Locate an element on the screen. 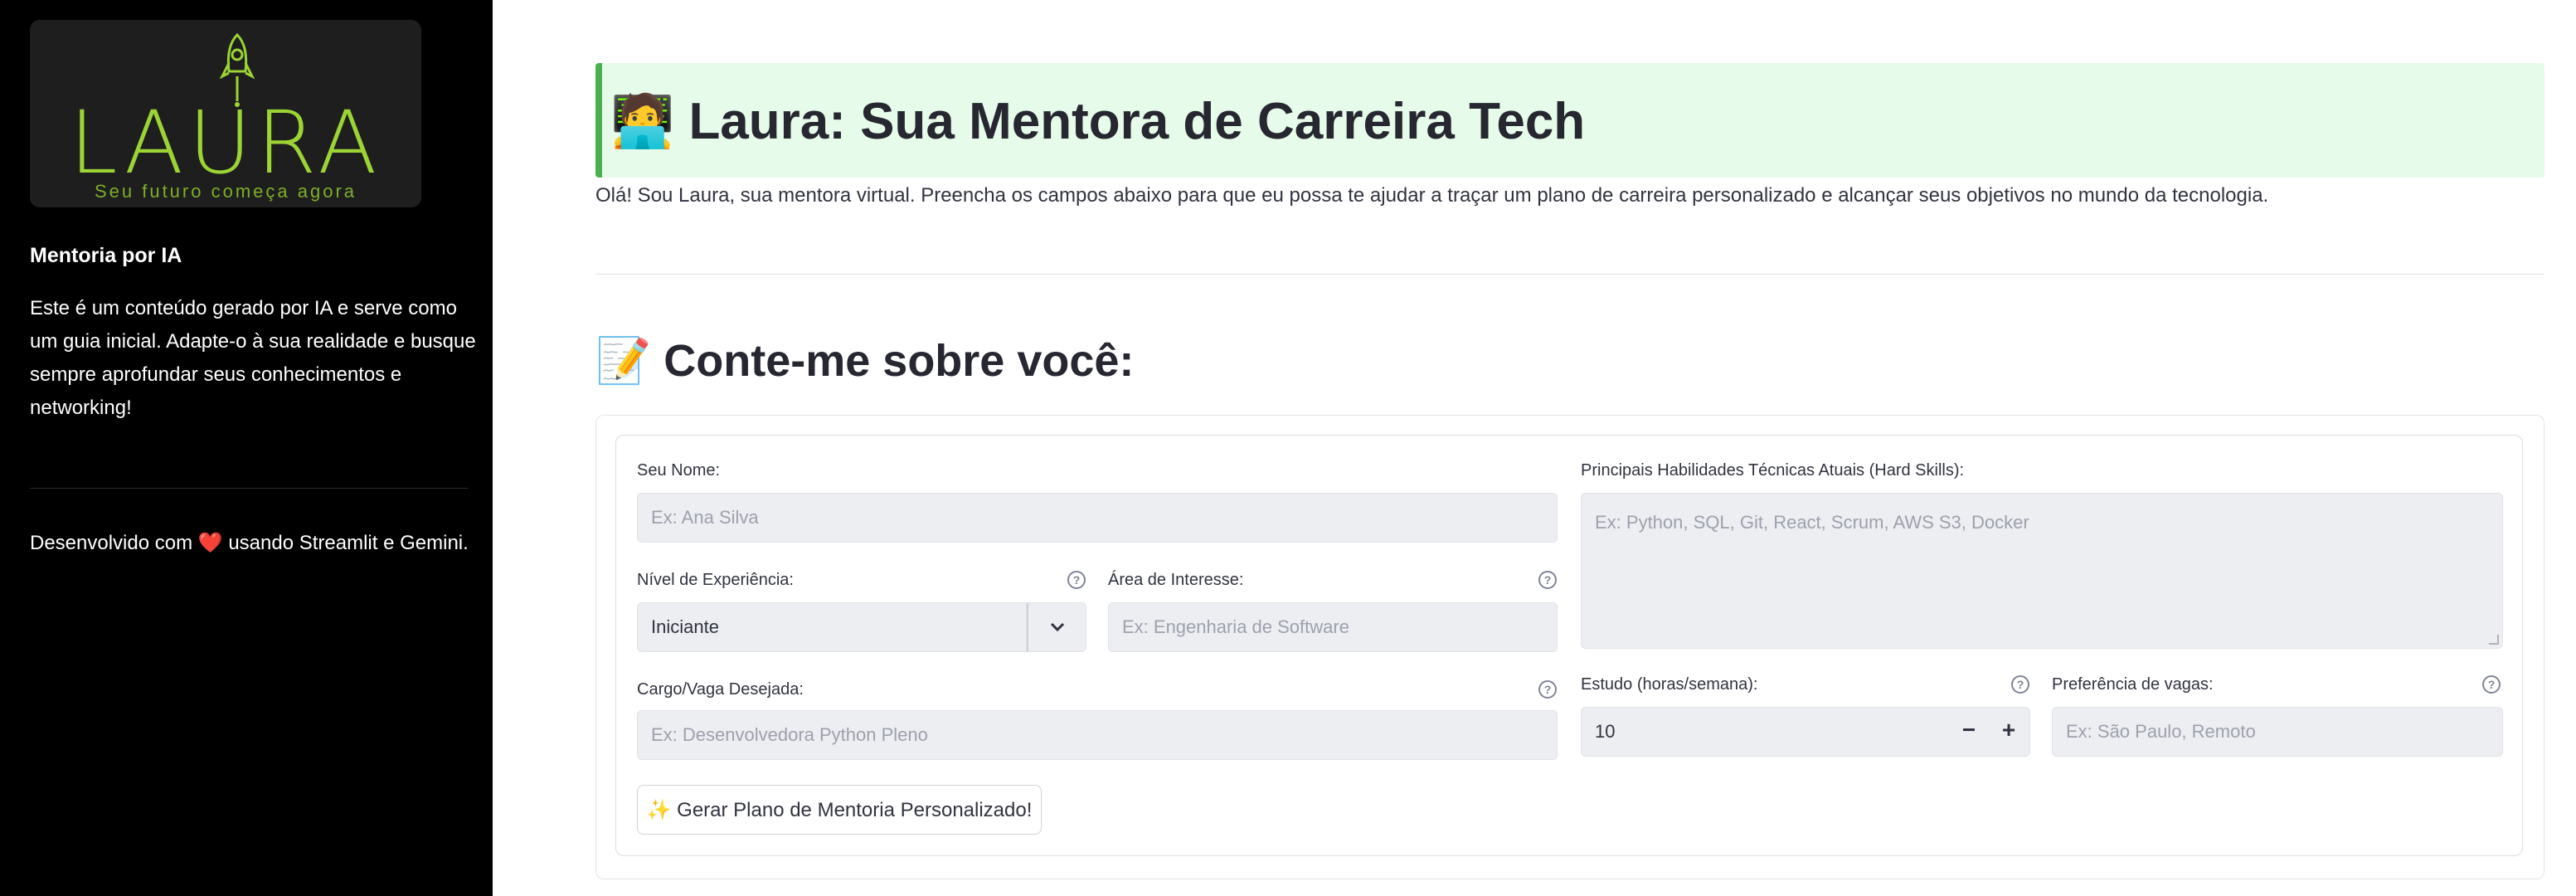 The image size is (2576, 896). experience-dropdown-button is located at coordinates (1057, 627).